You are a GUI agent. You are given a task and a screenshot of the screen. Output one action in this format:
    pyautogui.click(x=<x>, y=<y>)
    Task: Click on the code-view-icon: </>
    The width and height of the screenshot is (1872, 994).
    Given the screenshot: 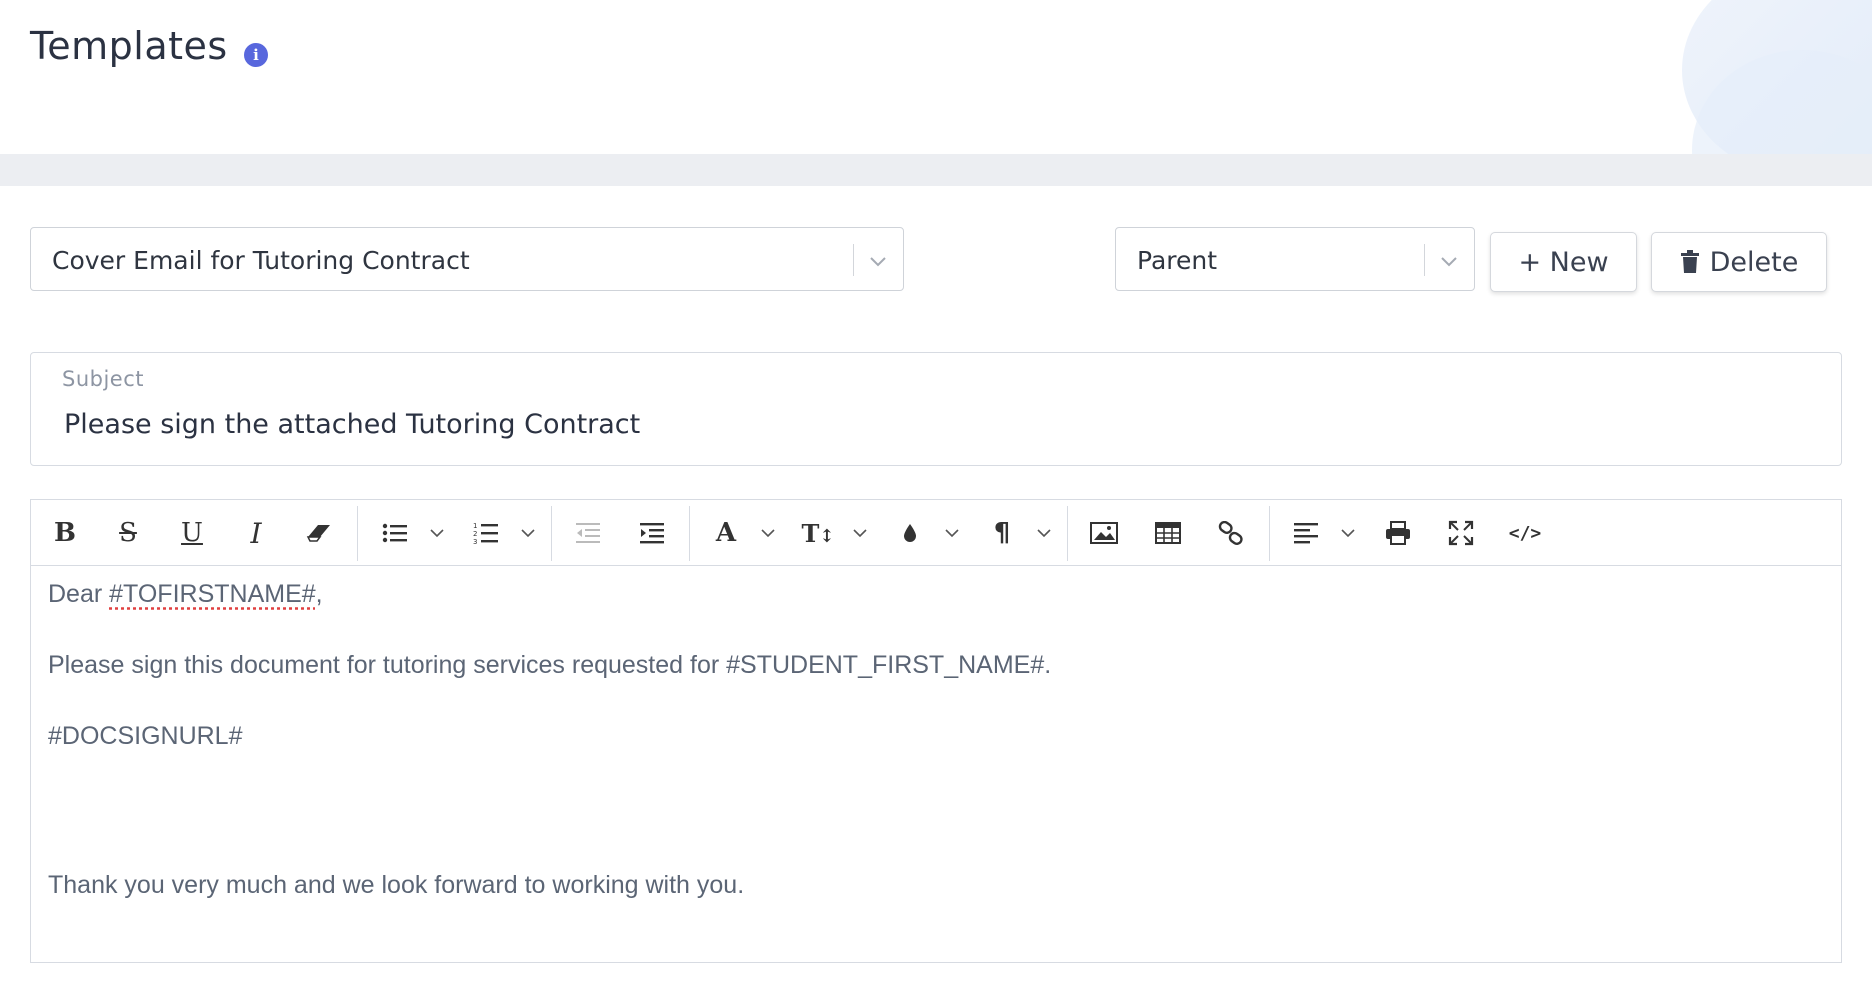 What is the action you would take?
    pyautogui.click(x=1525, y=533)
    